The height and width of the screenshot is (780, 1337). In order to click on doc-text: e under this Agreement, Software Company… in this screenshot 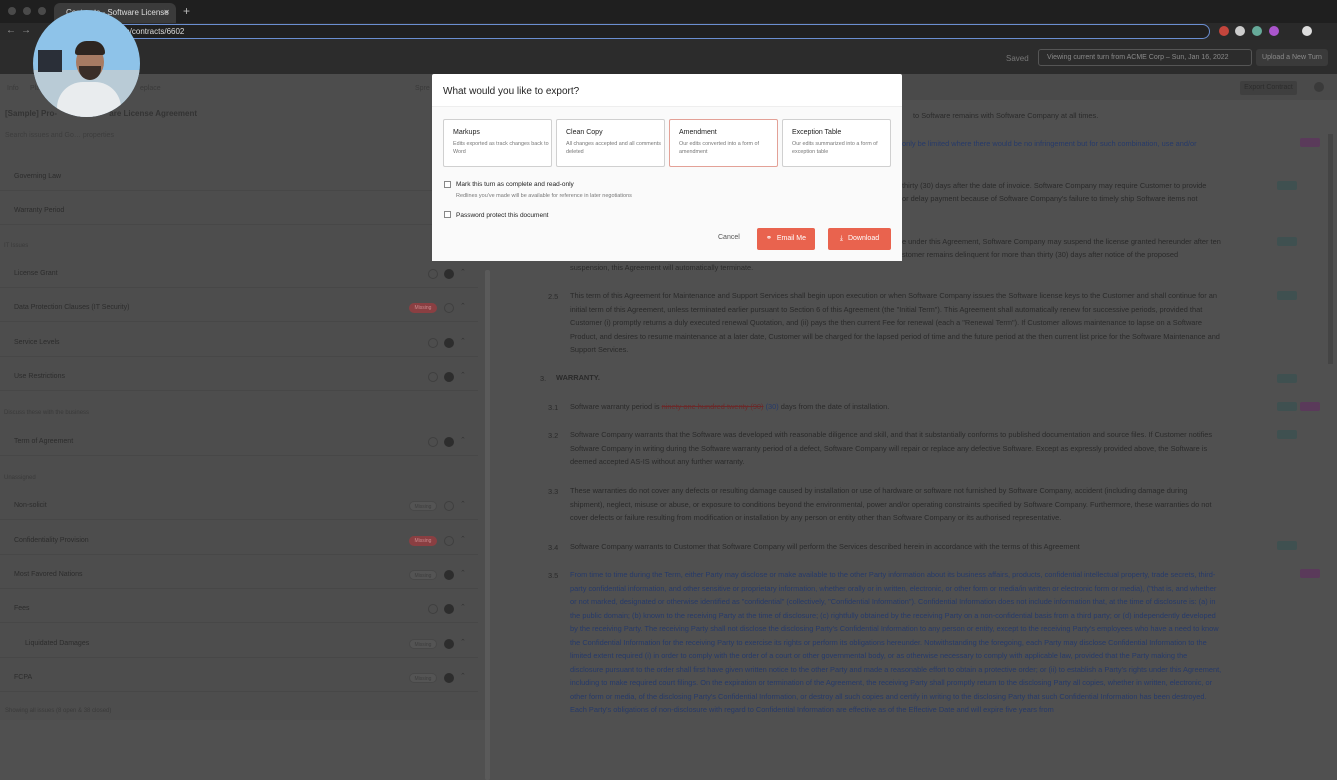, I will do `click(1061, 241)`.